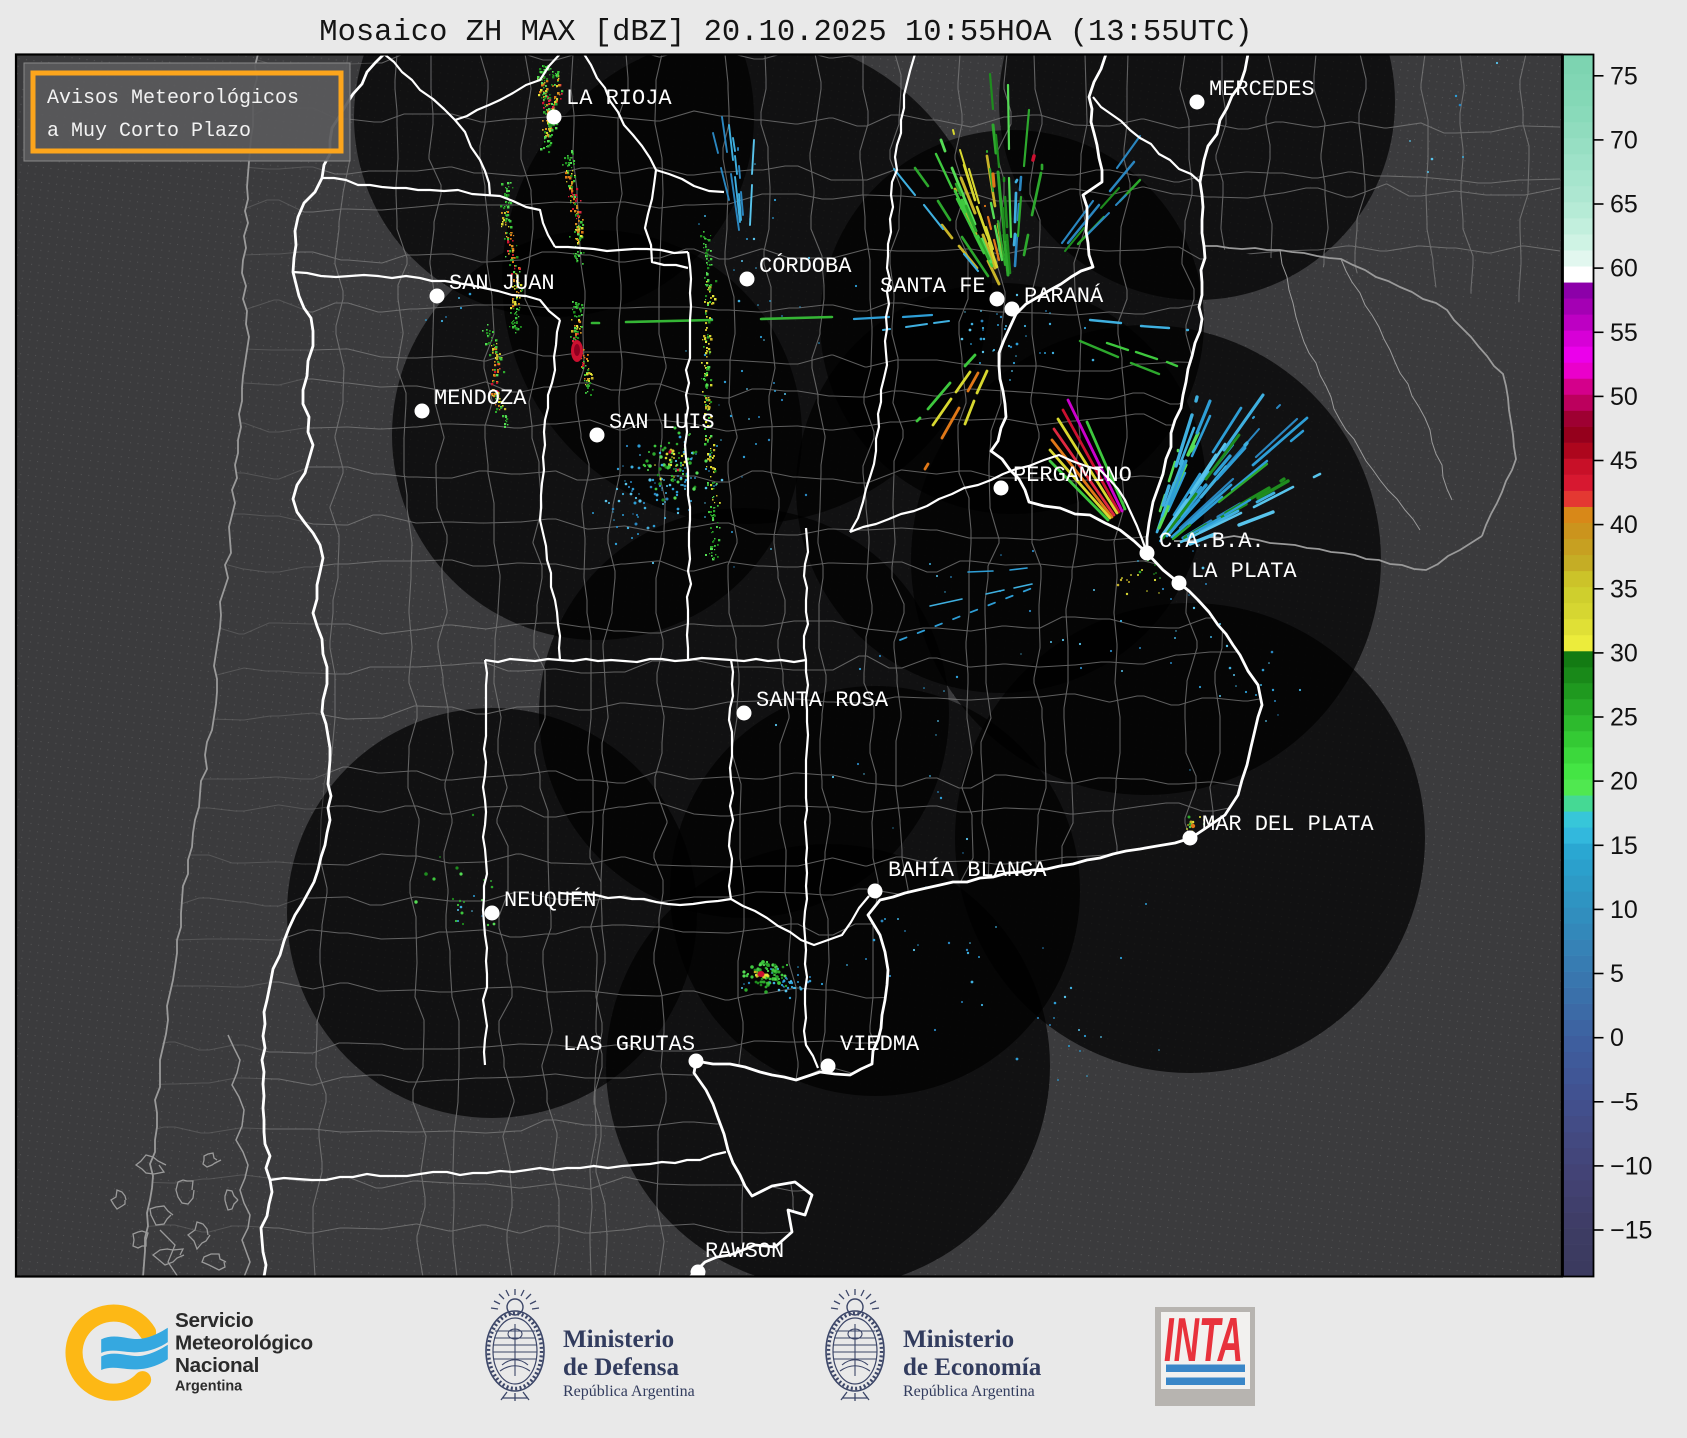  I want to click on svg-text: de Economía, so click(972, 1367).